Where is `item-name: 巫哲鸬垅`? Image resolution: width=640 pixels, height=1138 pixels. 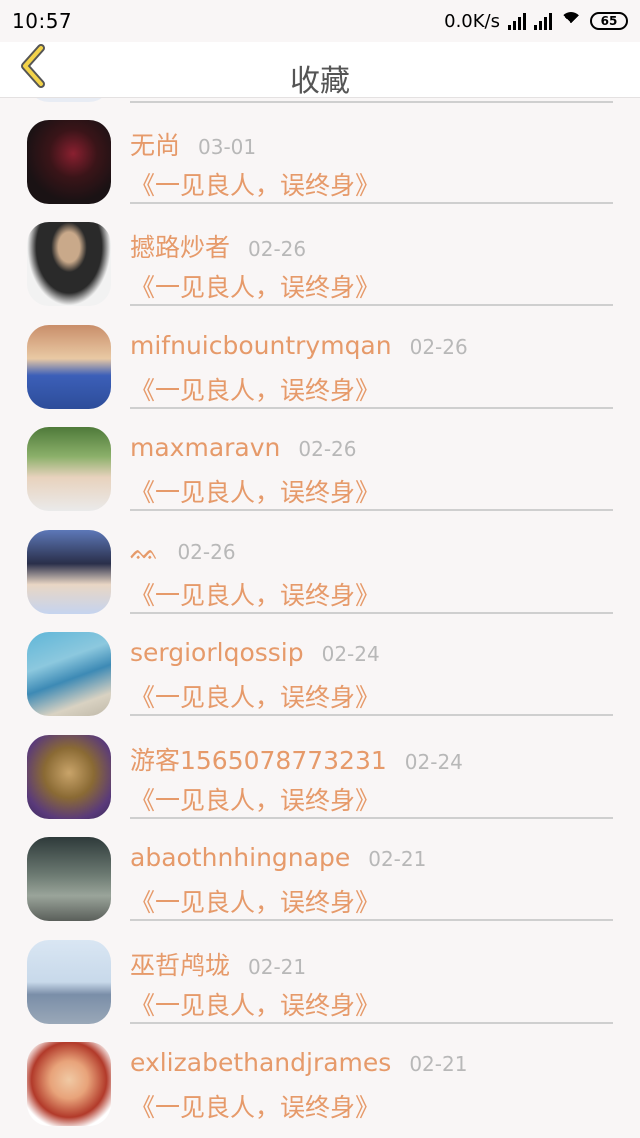
item-name: 巫哲鸬垅 is located at coordinates (180, 965).